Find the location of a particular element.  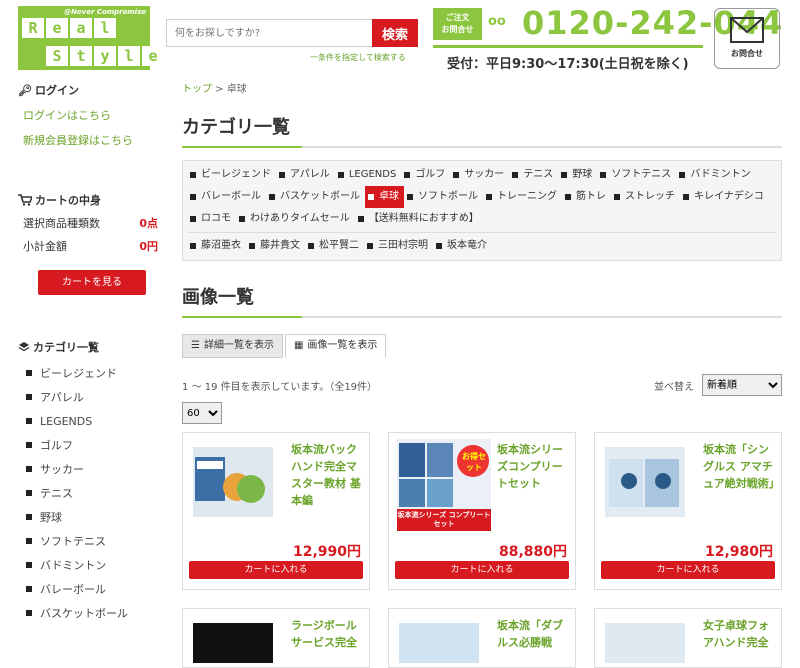

logo-tagline: @Never Compromise is located at coordinates (105, 12).